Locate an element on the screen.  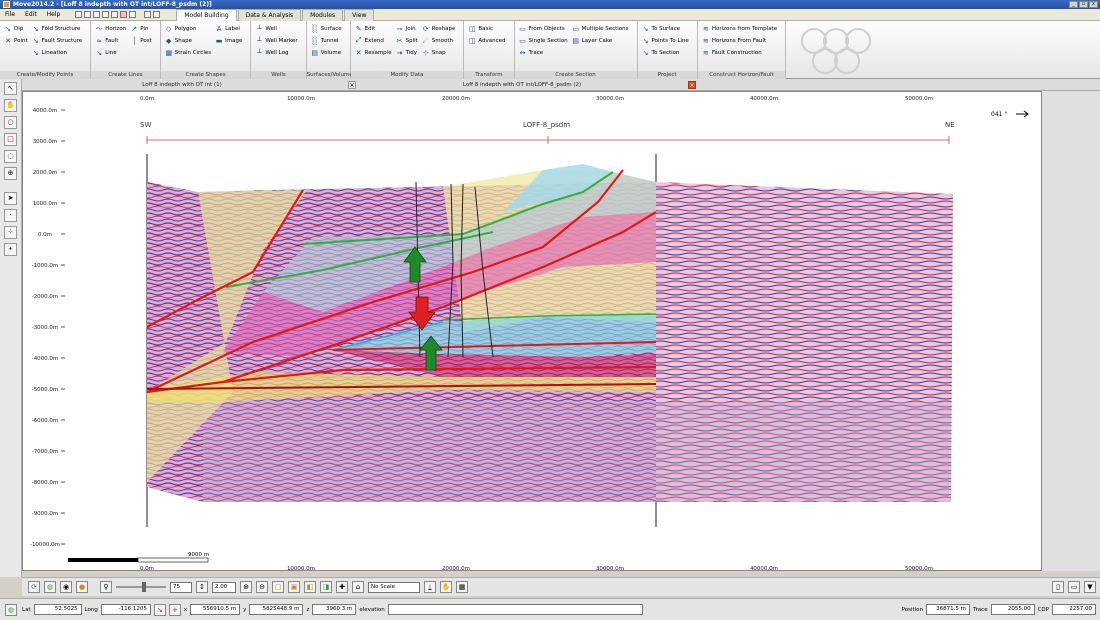
exaggeration-icon: ↕ is located at coordinates (202, 587).